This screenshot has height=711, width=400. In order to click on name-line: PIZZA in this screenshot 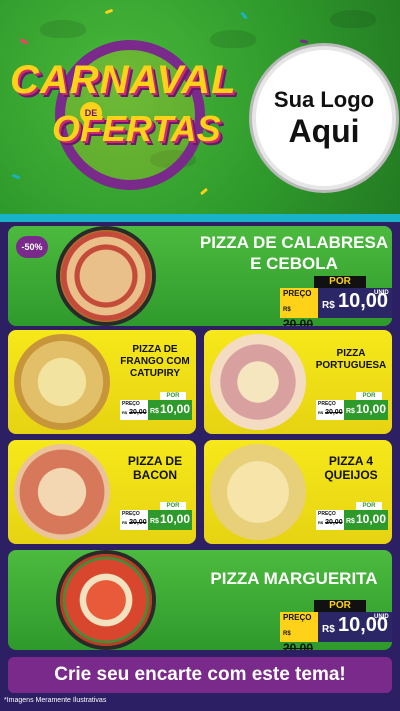, I will do `click(351, 353)`.